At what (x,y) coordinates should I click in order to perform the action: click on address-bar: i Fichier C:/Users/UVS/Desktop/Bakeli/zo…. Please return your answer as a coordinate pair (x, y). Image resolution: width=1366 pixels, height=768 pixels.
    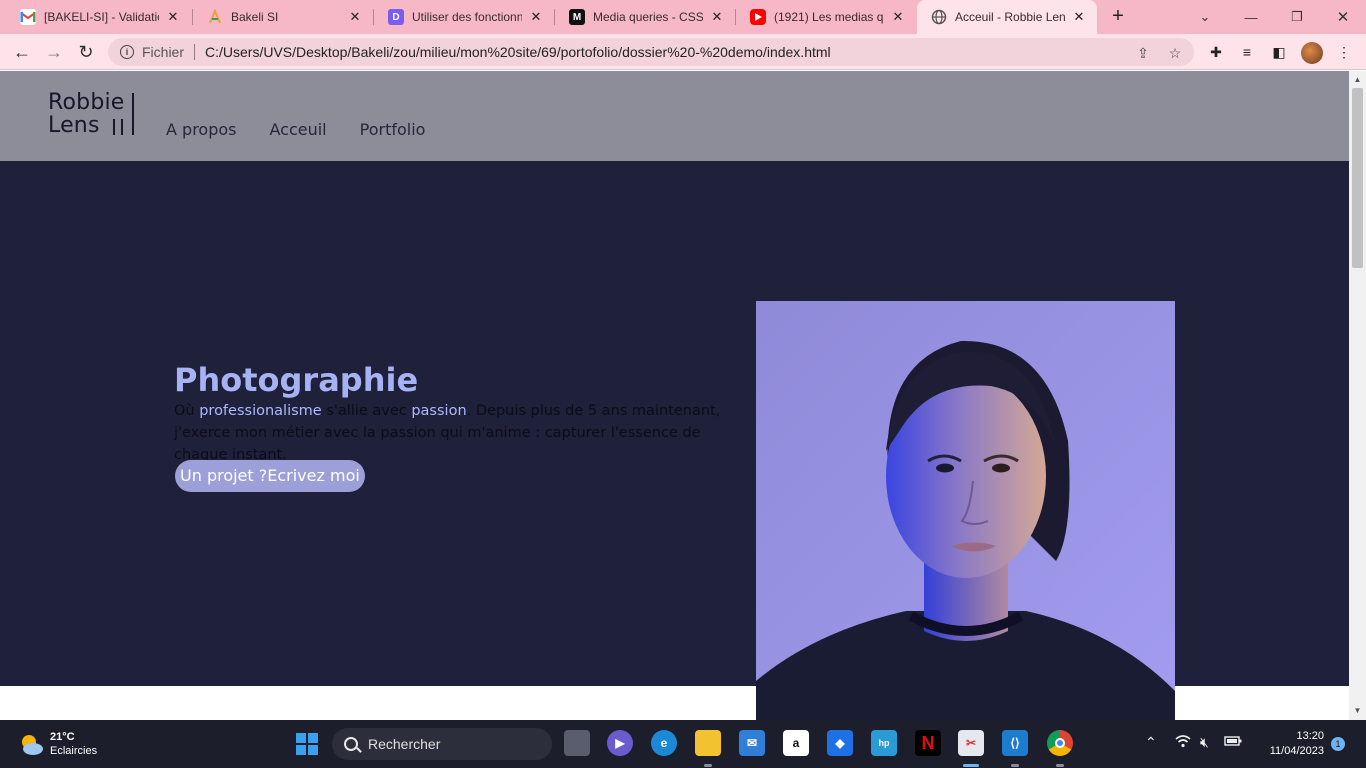
    Looking at the image, I should click on (651, 52).